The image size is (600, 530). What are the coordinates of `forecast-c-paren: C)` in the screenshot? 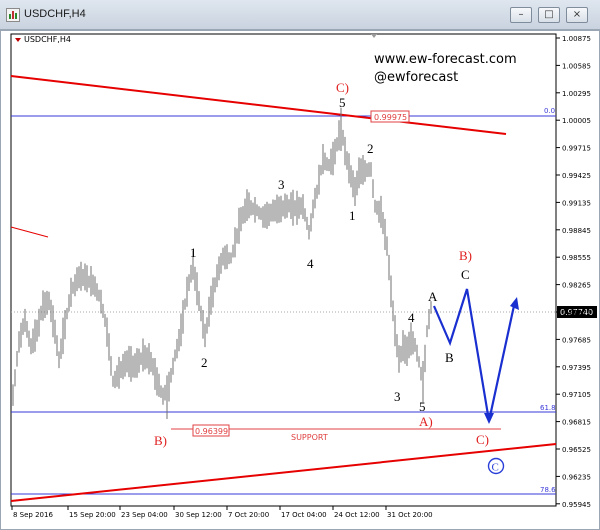 It's located at (482, 439).